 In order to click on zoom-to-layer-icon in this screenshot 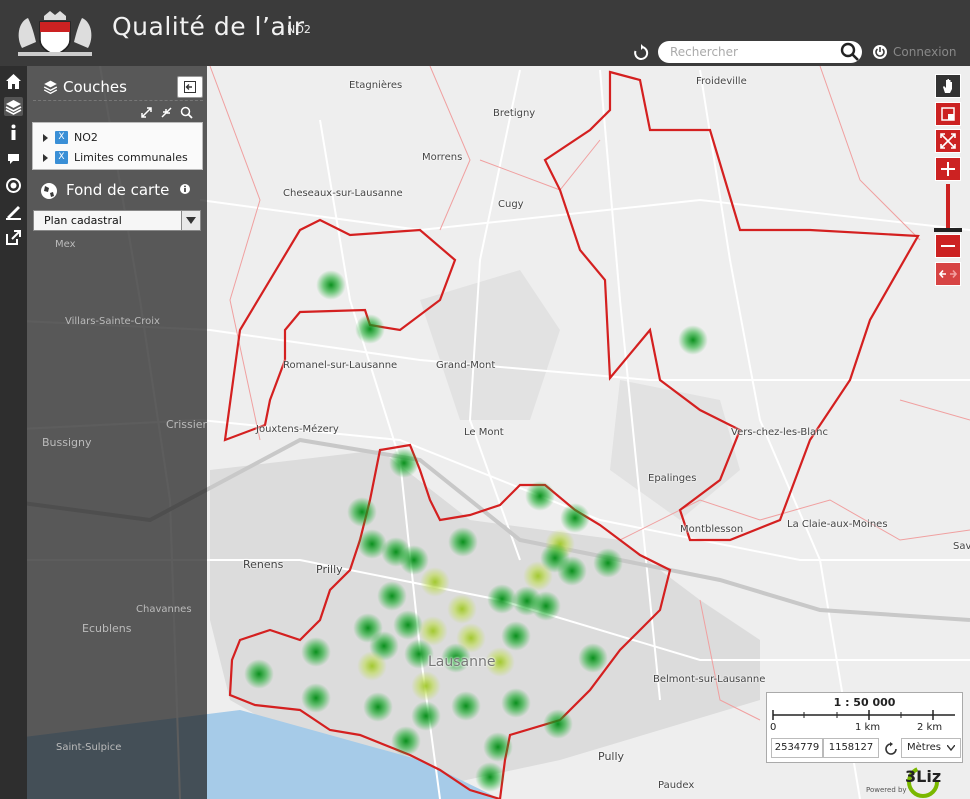, I will do `click(186, 112)`.